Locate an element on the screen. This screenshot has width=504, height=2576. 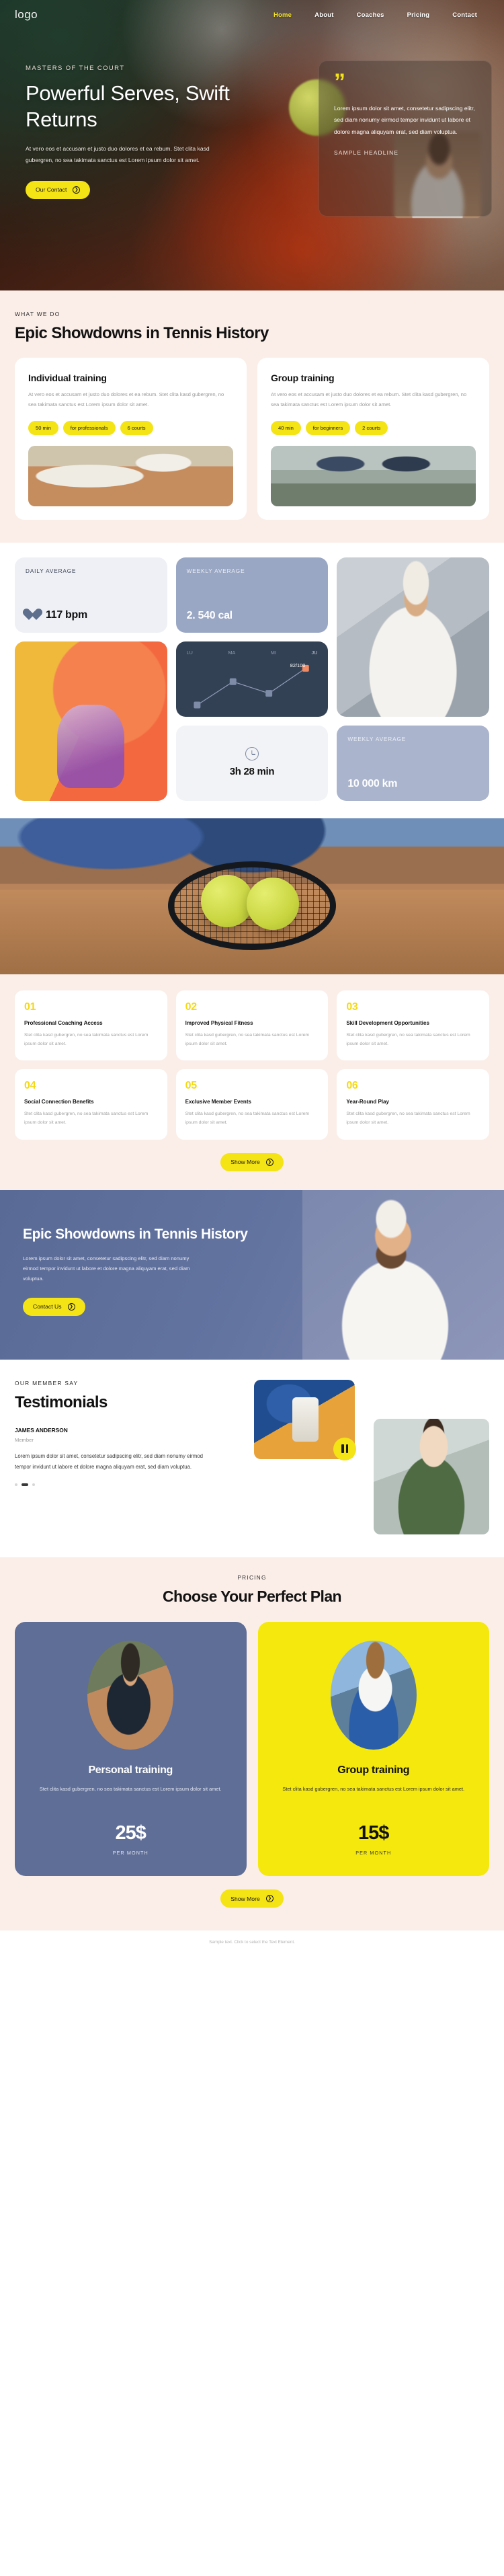
cta-contact-button-label: Contact Us is located at coordinates (47, 1307).